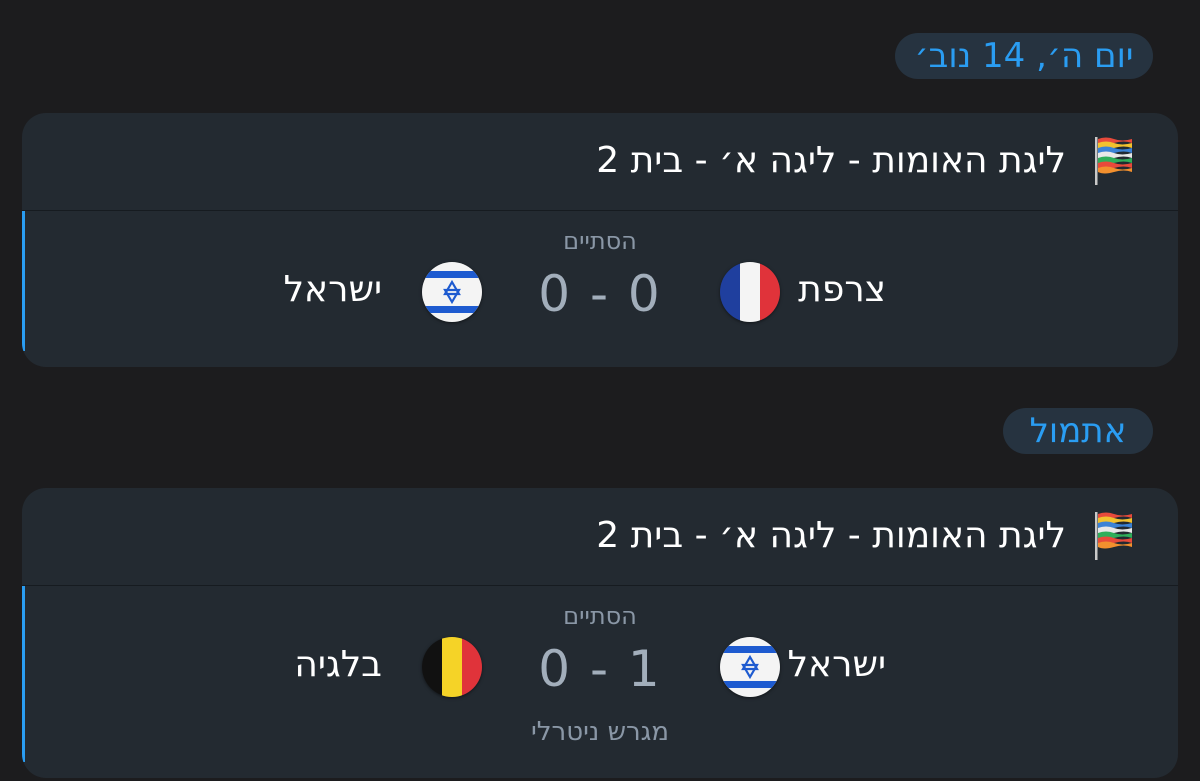  I want to click on date-pill: יום ה׳, 14 נוב׳, so click(1024, 56).